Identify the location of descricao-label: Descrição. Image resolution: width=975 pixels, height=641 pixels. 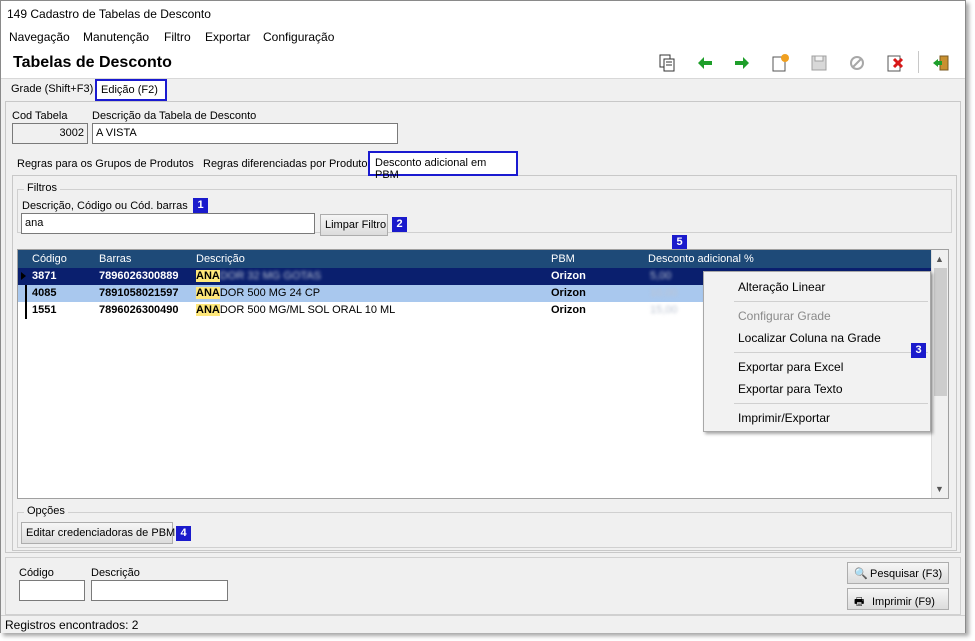
(115, 573).